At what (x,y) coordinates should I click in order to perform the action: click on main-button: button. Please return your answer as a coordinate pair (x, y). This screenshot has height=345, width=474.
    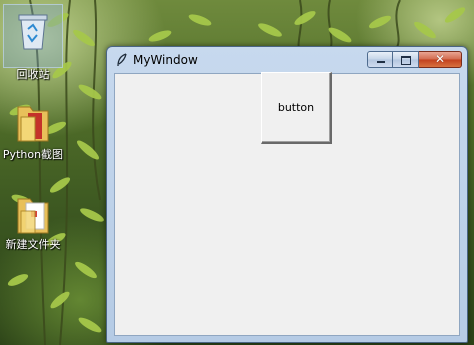
    Looking at the image, I should click on (296, 108).